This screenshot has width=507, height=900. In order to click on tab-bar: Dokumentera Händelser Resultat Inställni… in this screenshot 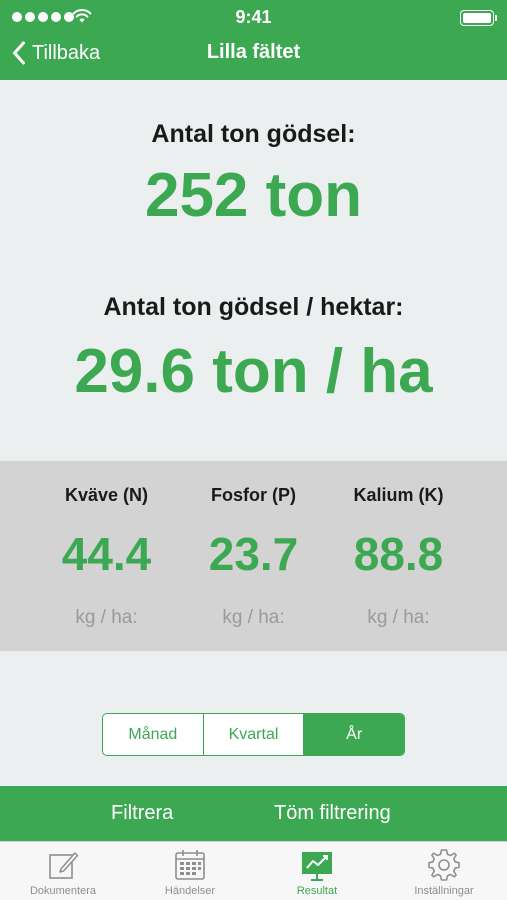, I will do `click(253, 870)`.